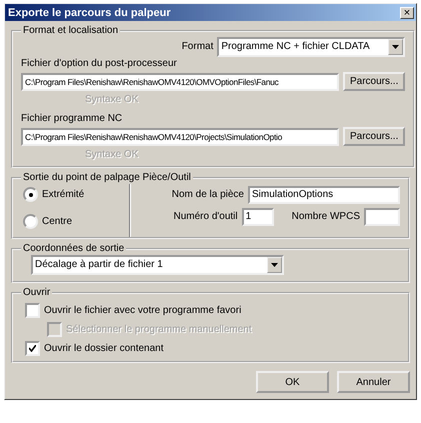  I want to click on checkbox-label: Ouvrir le fichier avec votre programme favori, so click(143, 310).